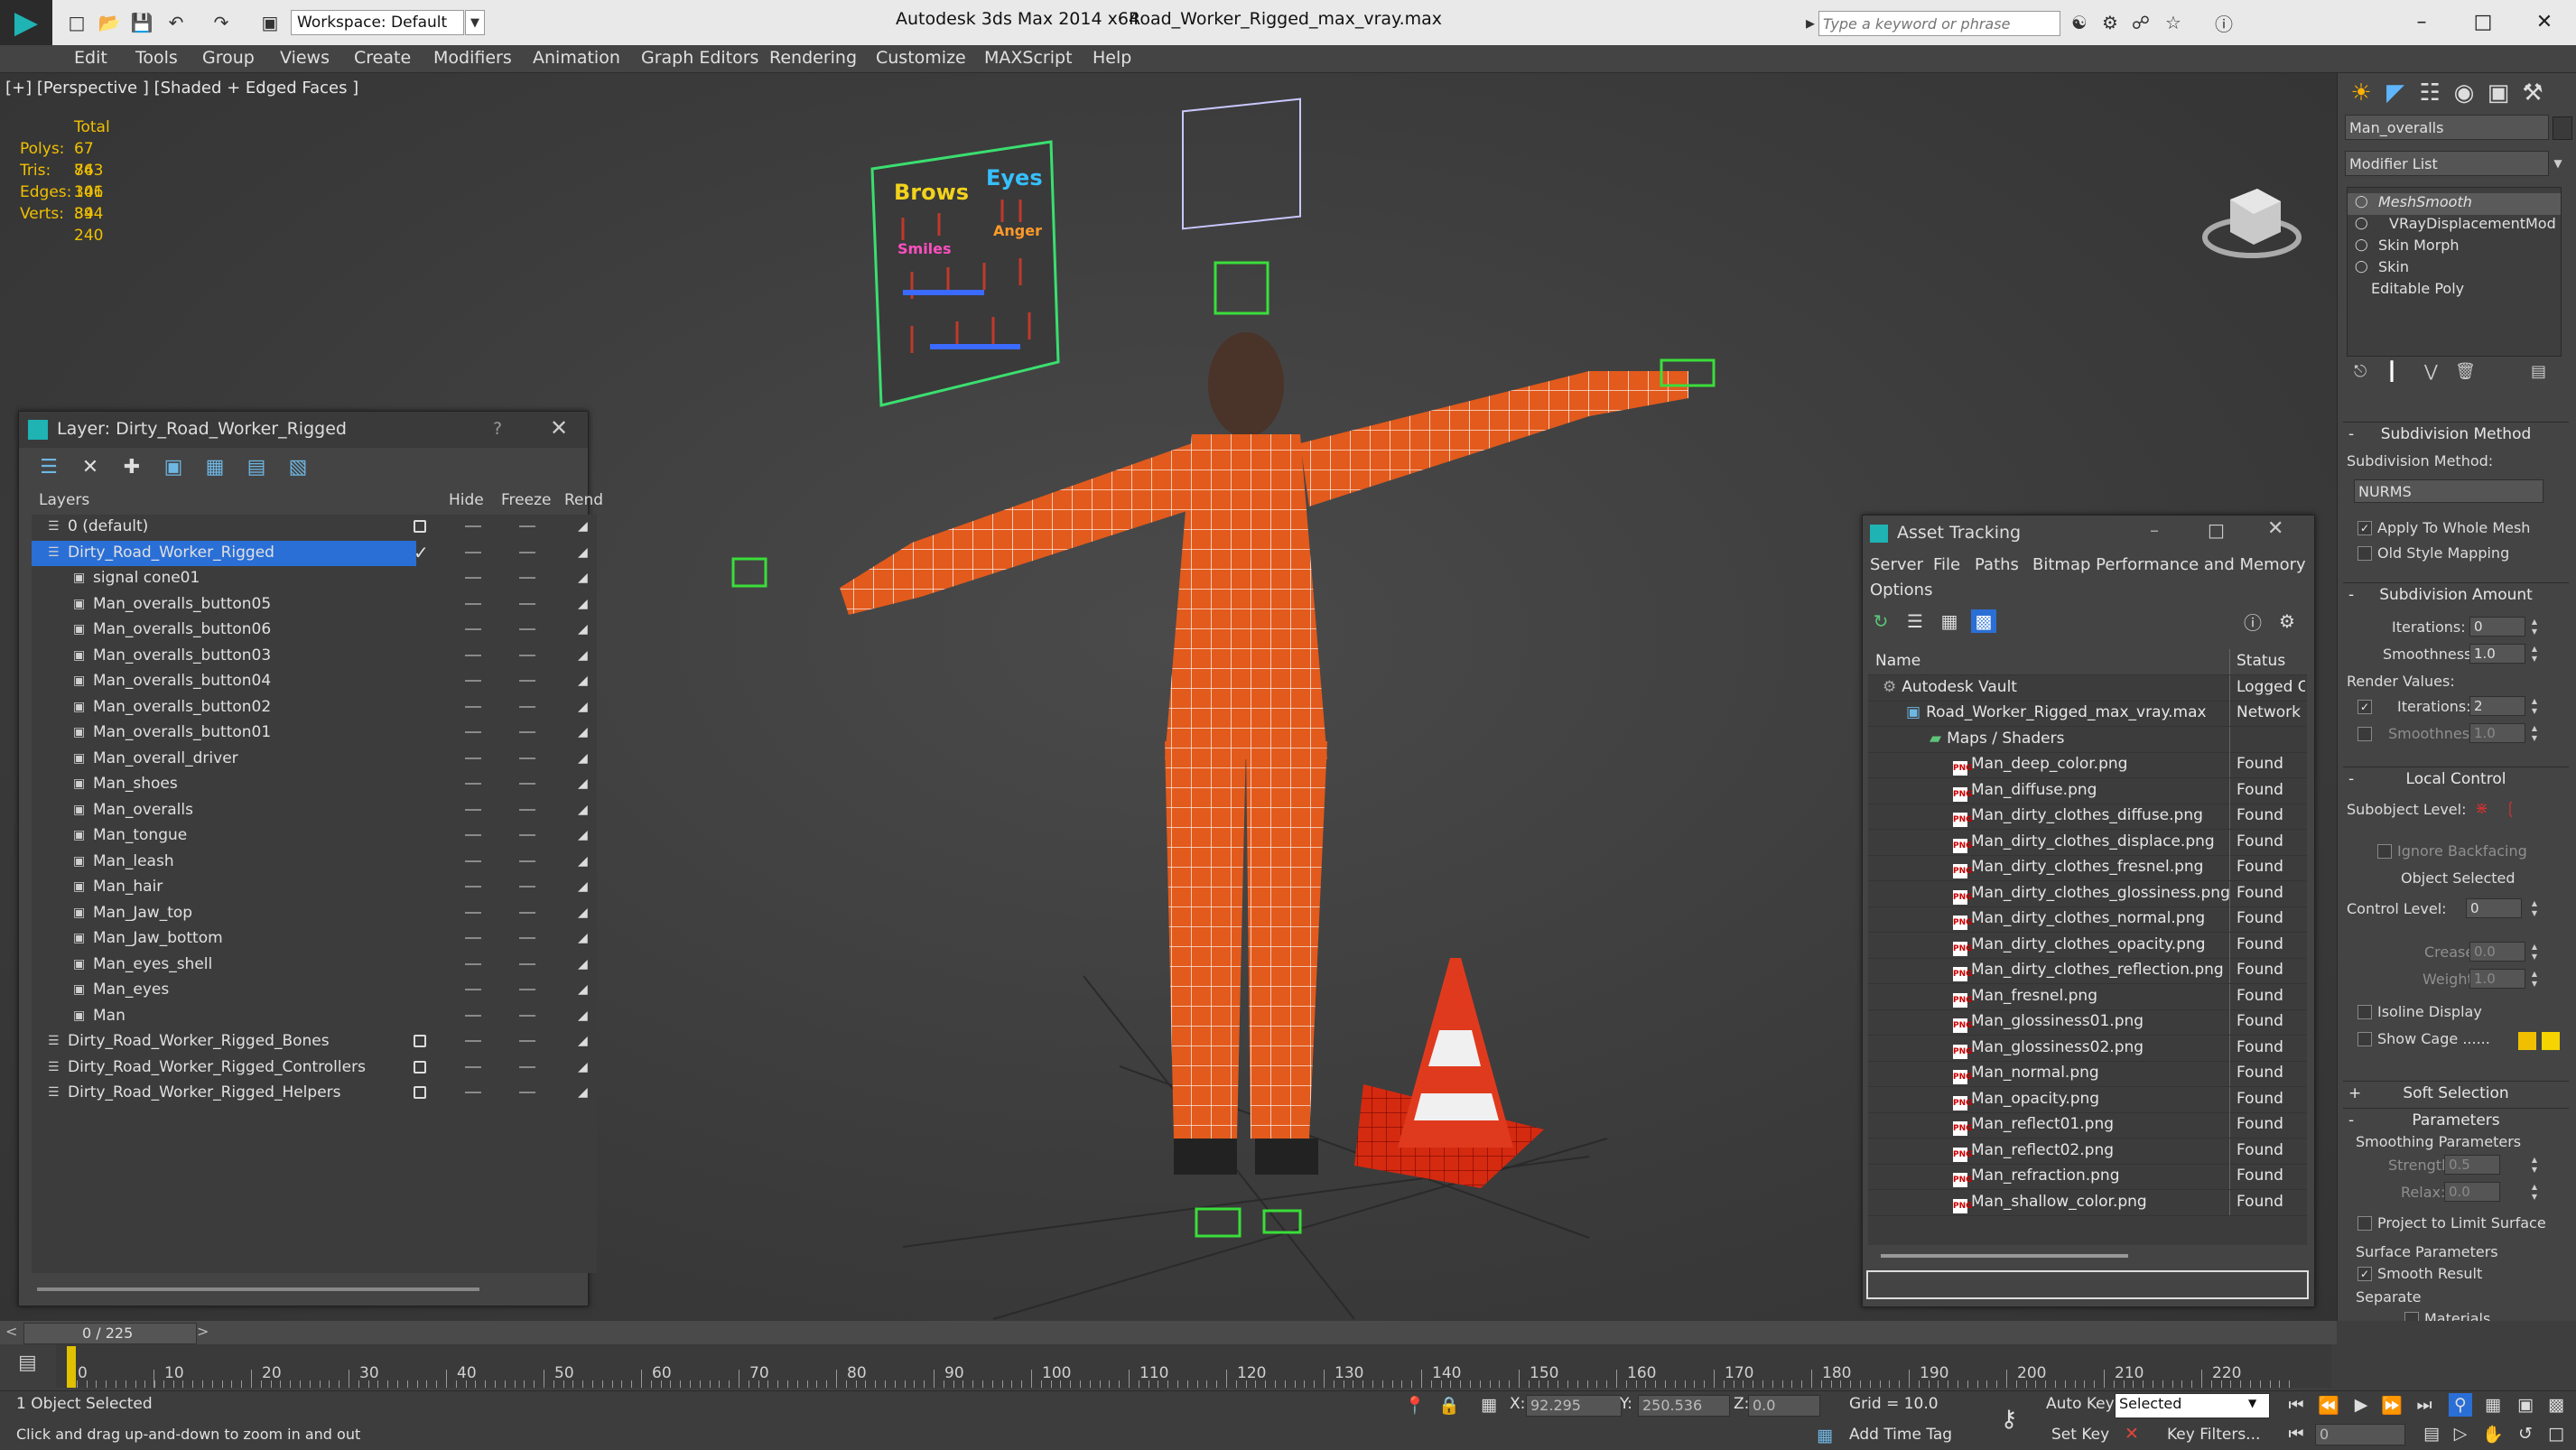 The height and width of the screenshot is (1450, 2576). Describe the element at coordinates (76, 22) in the screenshot. I see `new-file-icon: □` at that location.